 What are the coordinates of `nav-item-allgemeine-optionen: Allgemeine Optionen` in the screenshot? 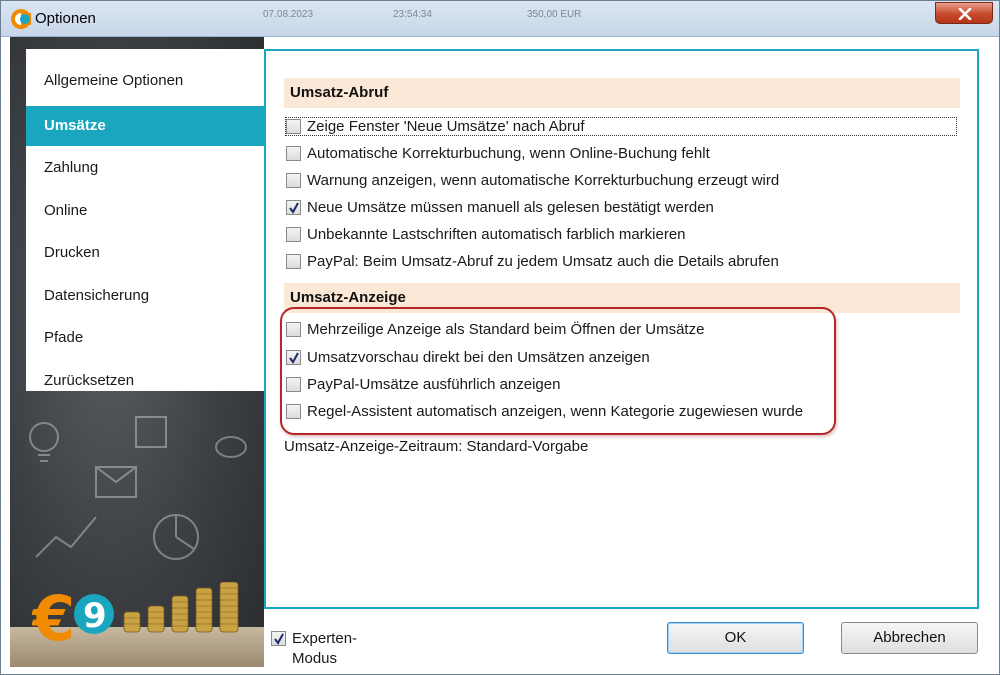 It's located at (145, 81).